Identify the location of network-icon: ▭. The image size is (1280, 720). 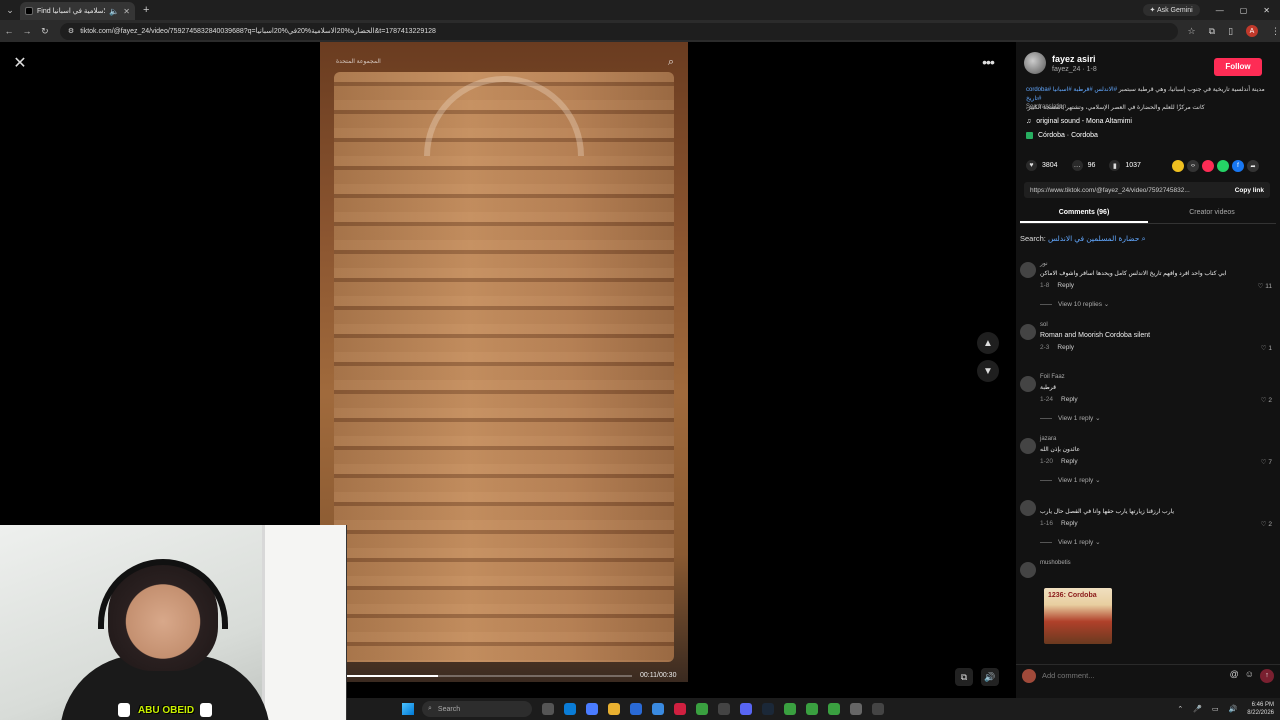
(1215, 709).